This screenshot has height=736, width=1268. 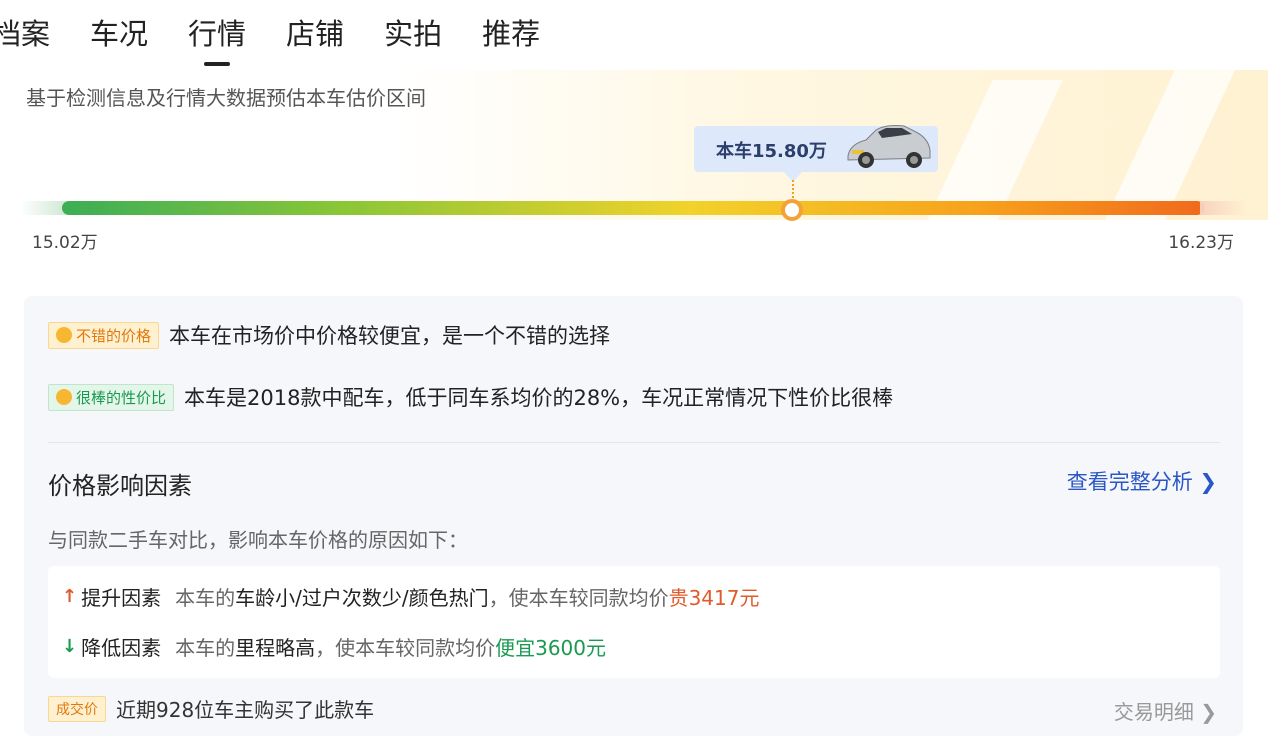 I want to click on good-price-tag: 不错的价格, so click(x=104, y=335).